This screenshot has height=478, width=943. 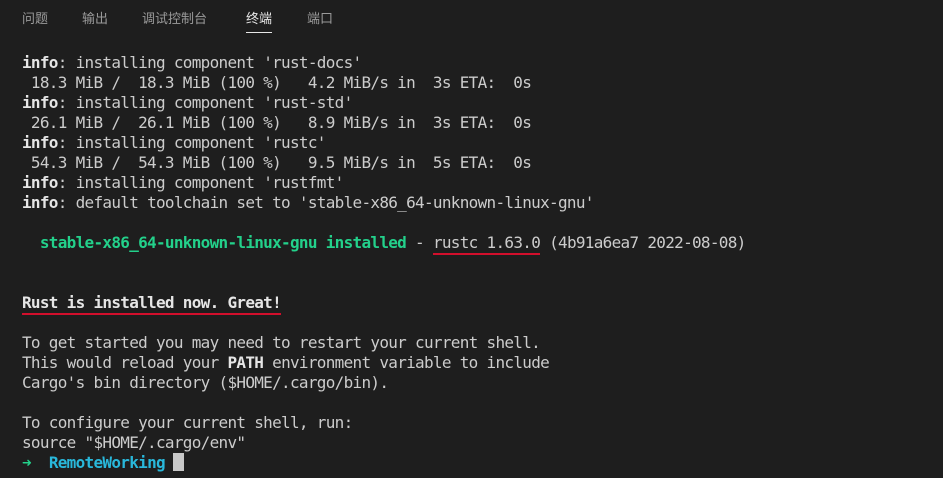 I want to click on terminal-line: source "$HOME/.cargo/env", so click(x=134, y=442).